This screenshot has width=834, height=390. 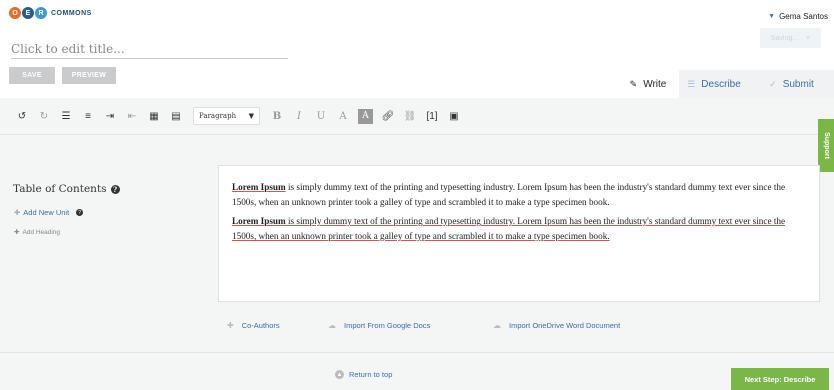 I want to click on list-icon: ☰, so click(x=691, y=83).